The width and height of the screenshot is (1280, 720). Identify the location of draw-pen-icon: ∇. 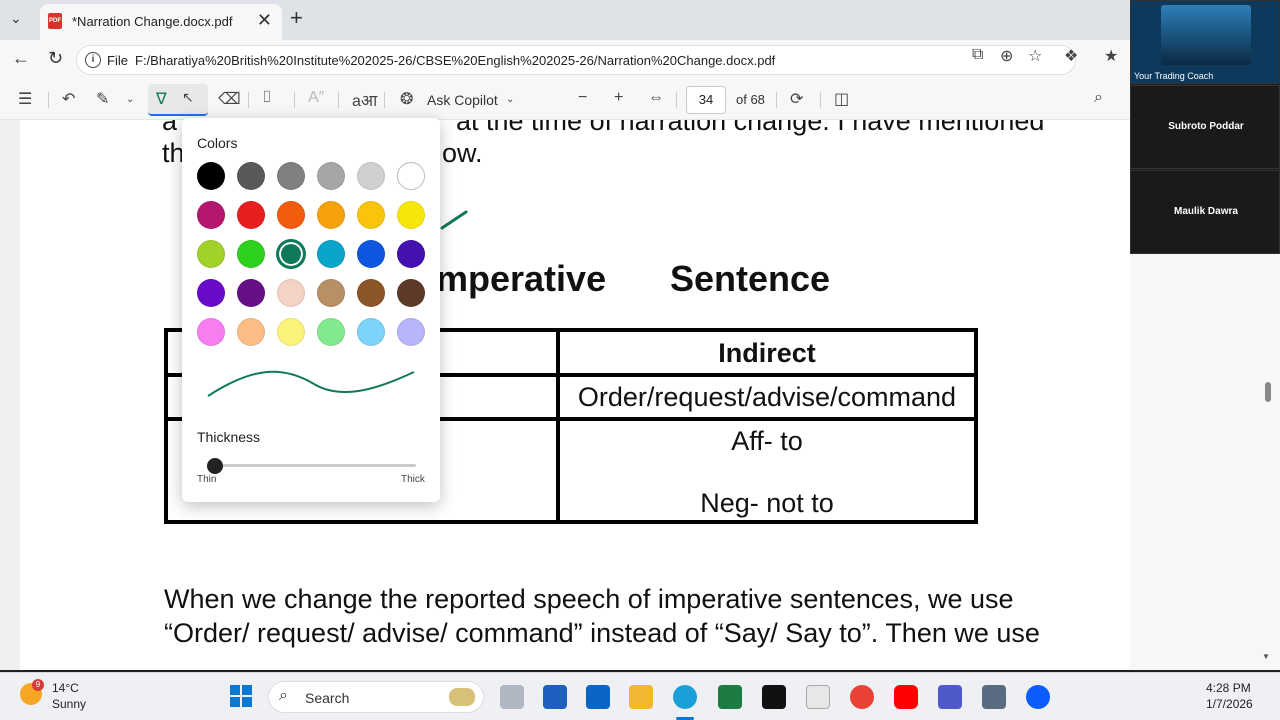
(161, 99).